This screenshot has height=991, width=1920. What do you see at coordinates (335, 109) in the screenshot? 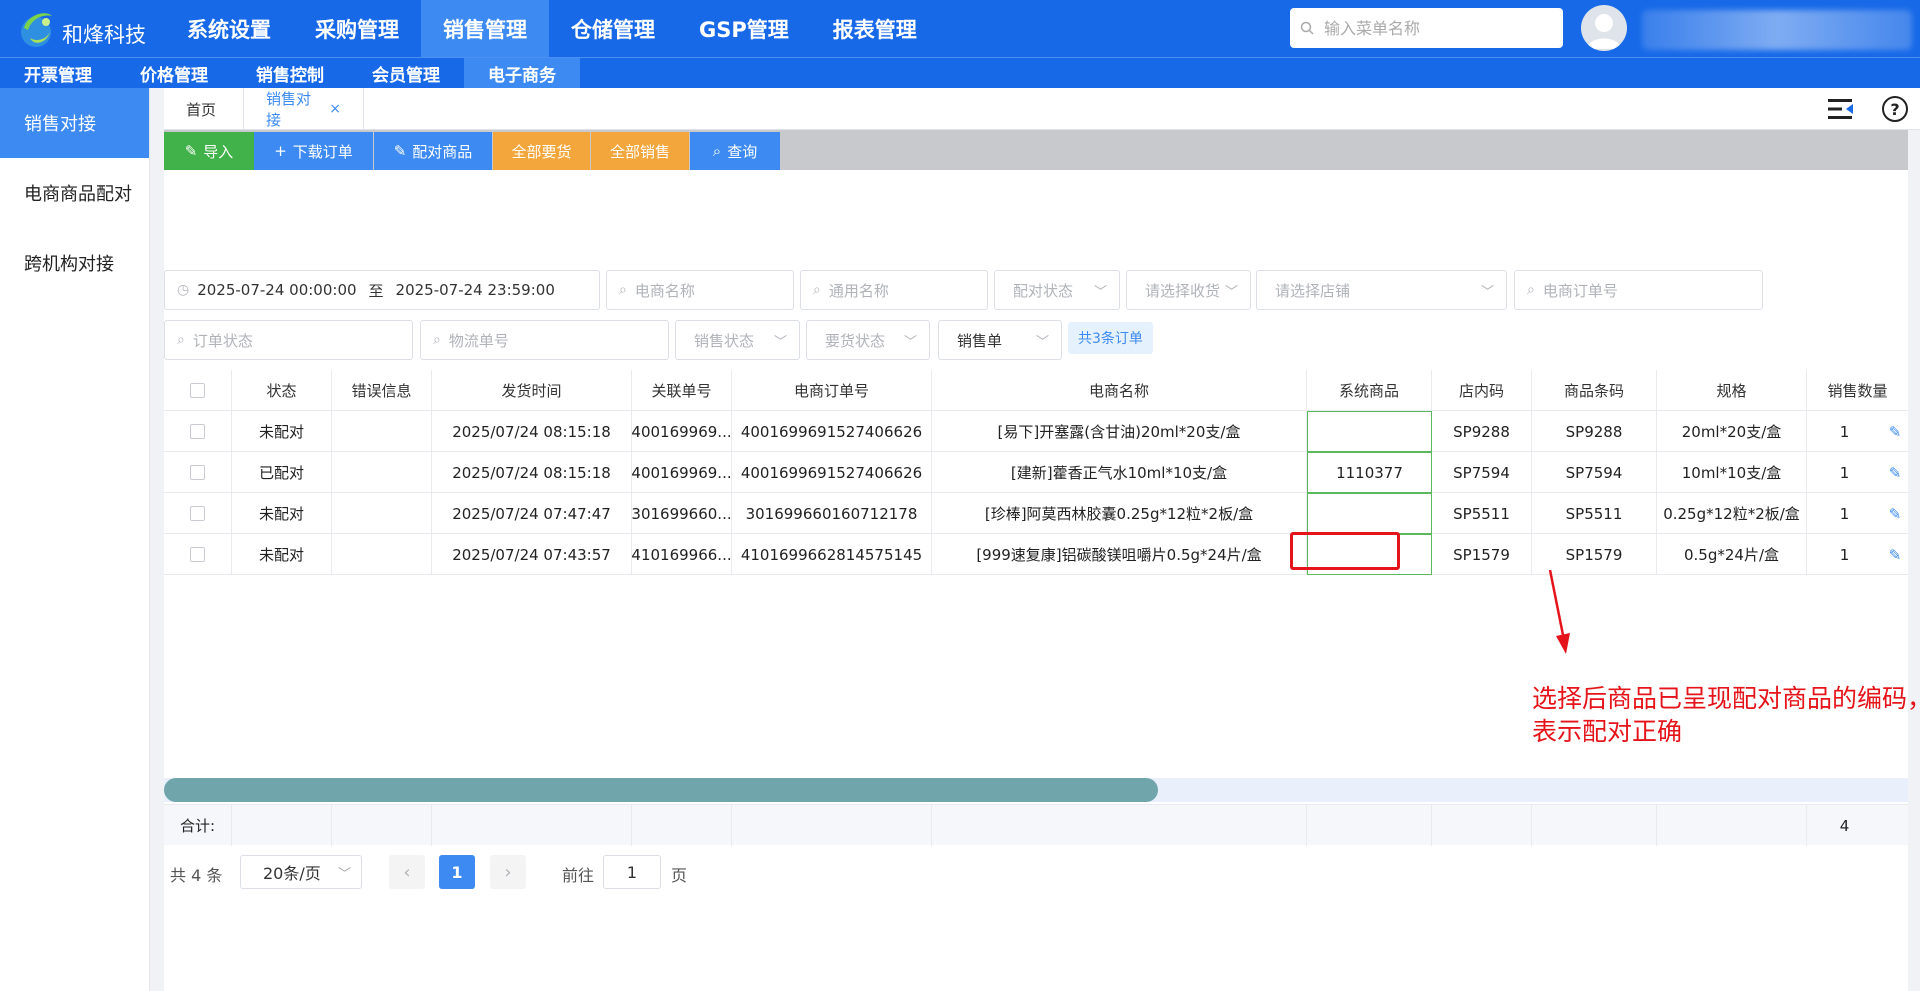
I see `close-icon: ×` at bounding box center [335, 109].